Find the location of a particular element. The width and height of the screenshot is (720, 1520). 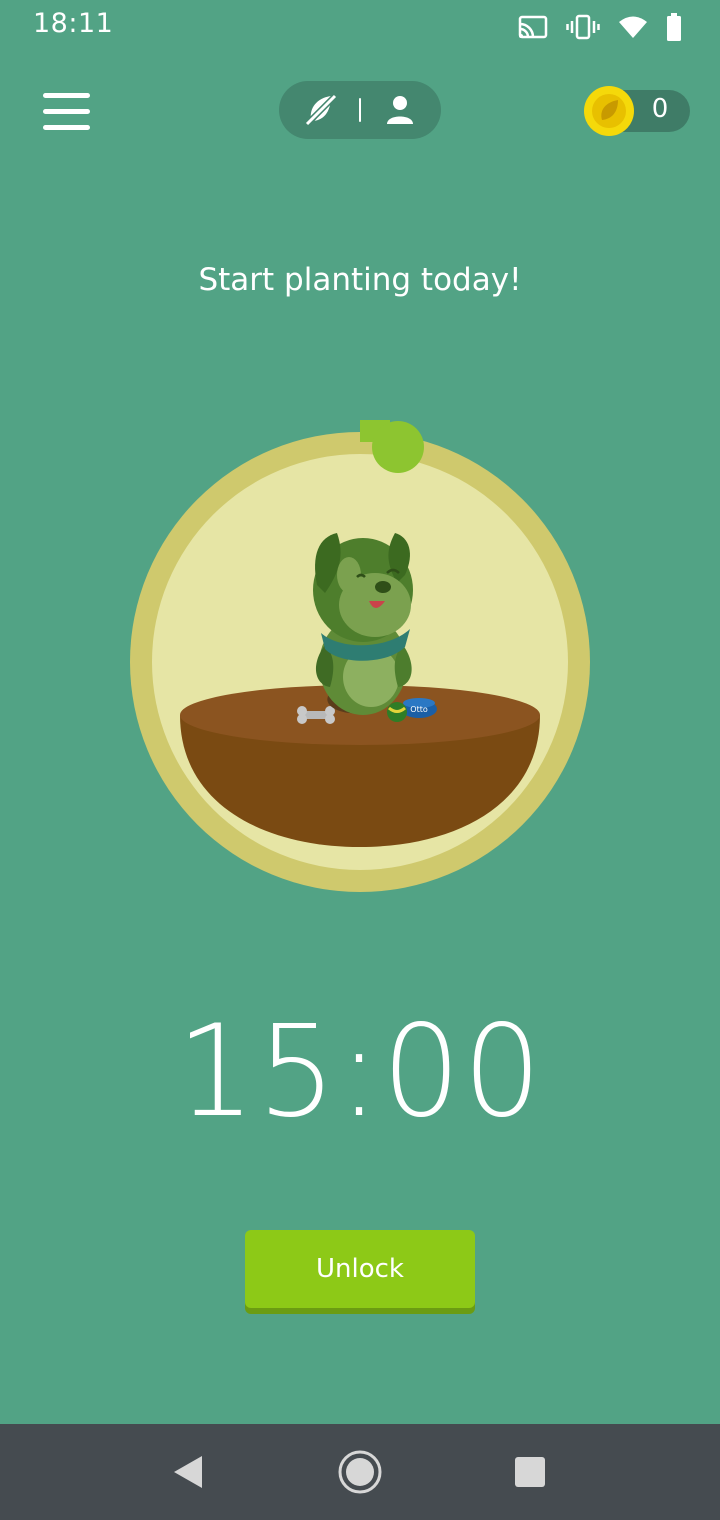

person-icon is located at coordinates (400, 110).